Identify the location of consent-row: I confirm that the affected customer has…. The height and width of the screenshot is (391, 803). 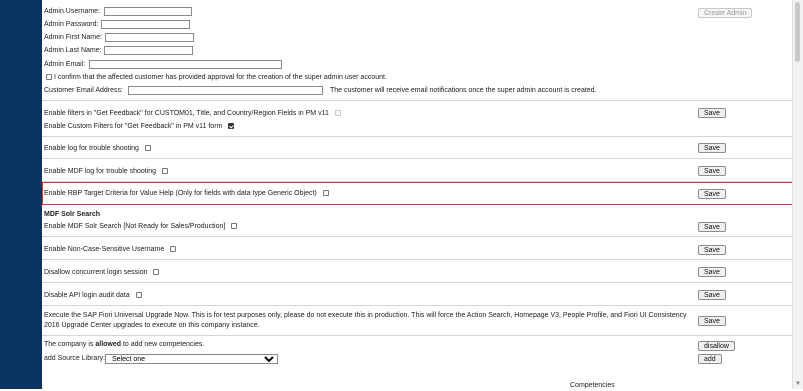
(215, 78).